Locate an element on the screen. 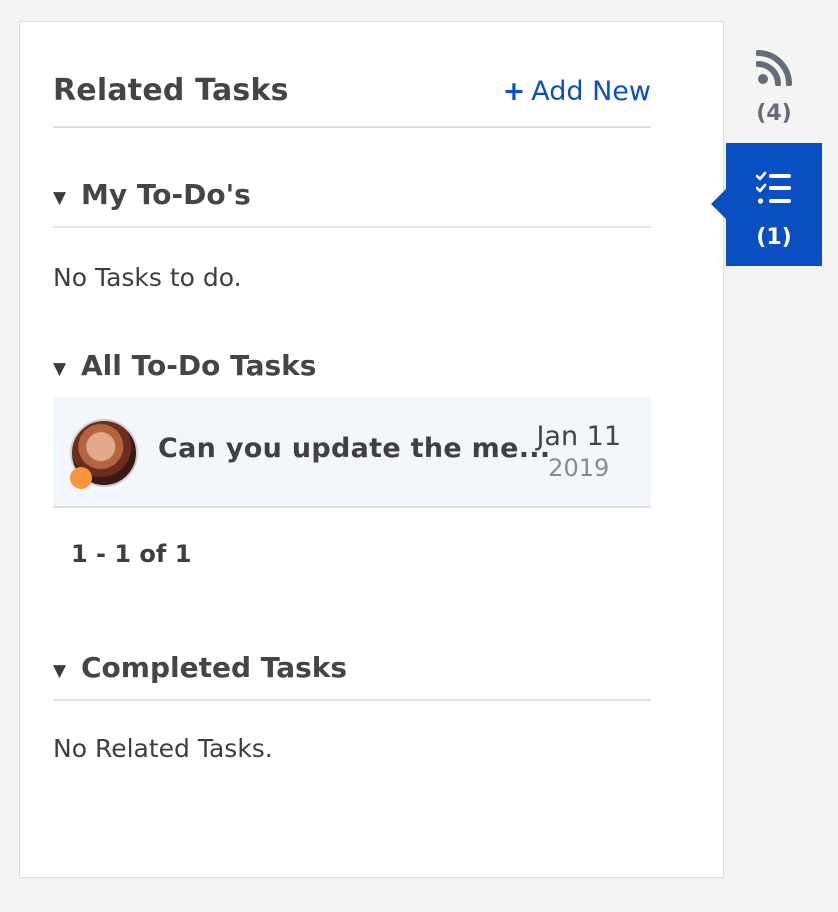  tab-activity-feed: (4) is located at coordinates (774, 82).